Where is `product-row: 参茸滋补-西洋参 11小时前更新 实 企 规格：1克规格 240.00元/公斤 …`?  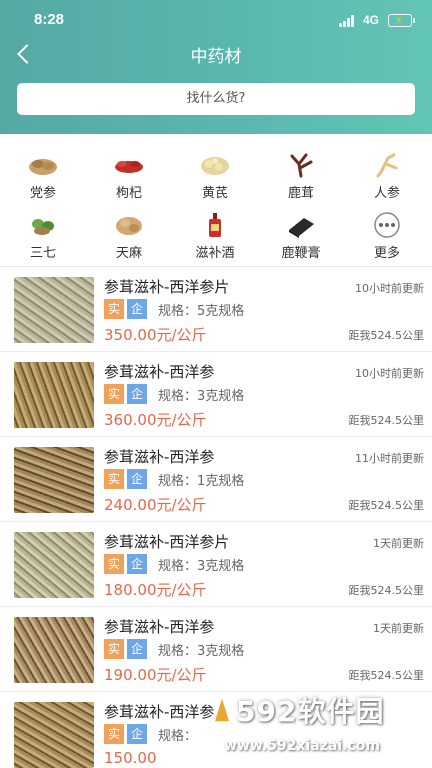 product-row: 参茸滋补-西洋参 11小时前更新 实 企 规格：1克规格 240.00元/公斤 … is located at coordinates (216, 479).